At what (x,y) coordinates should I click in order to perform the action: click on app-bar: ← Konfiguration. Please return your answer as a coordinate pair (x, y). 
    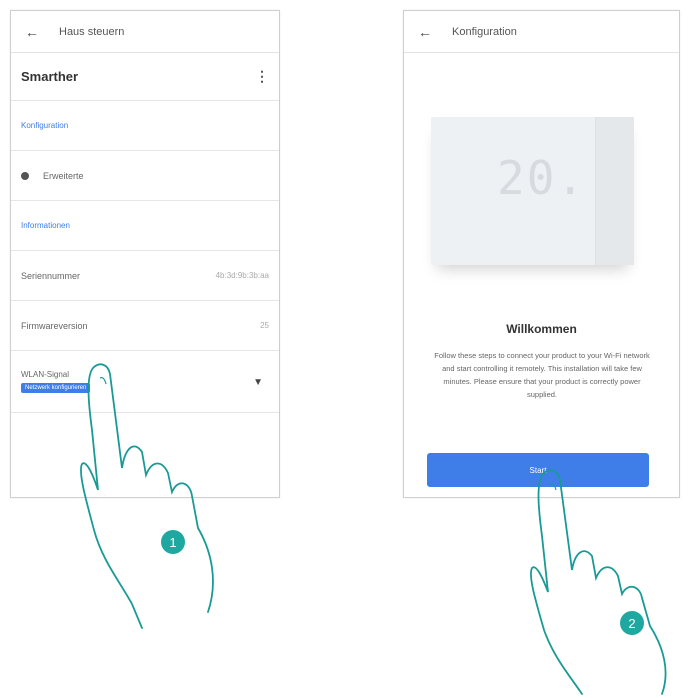
    Looking at the image, I should click on (541, 32).